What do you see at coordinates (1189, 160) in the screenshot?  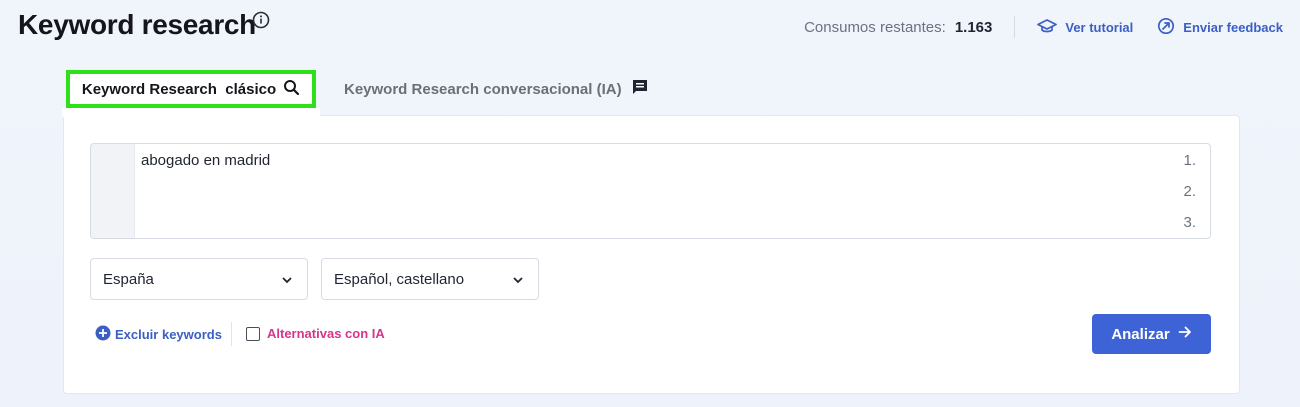 I see `line-number: 1.` at bounding box center [1189, 160].